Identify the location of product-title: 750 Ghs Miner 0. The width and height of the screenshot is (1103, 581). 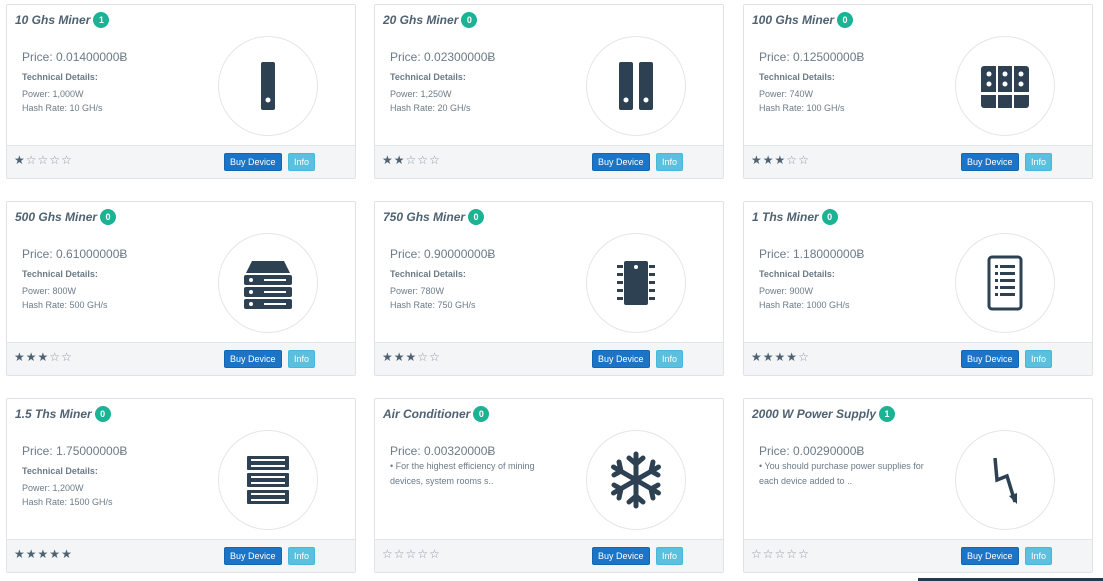
(434, 217).